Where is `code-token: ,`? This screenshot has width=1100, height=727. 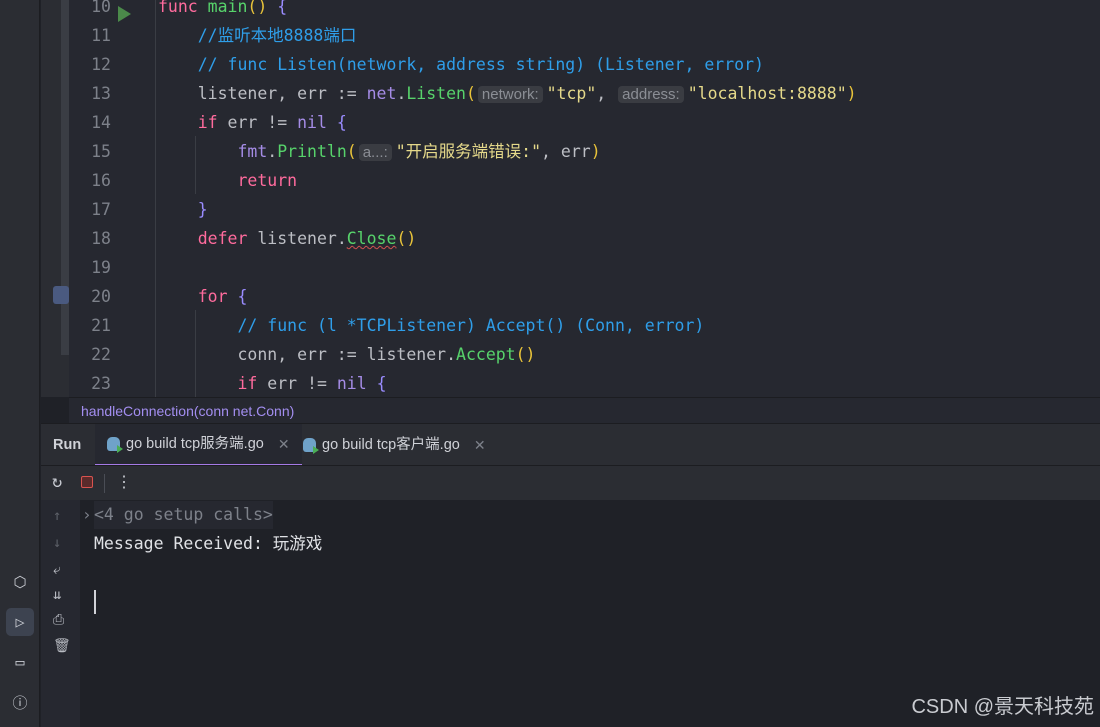
code-token: , is located at coordinates (606, 93).